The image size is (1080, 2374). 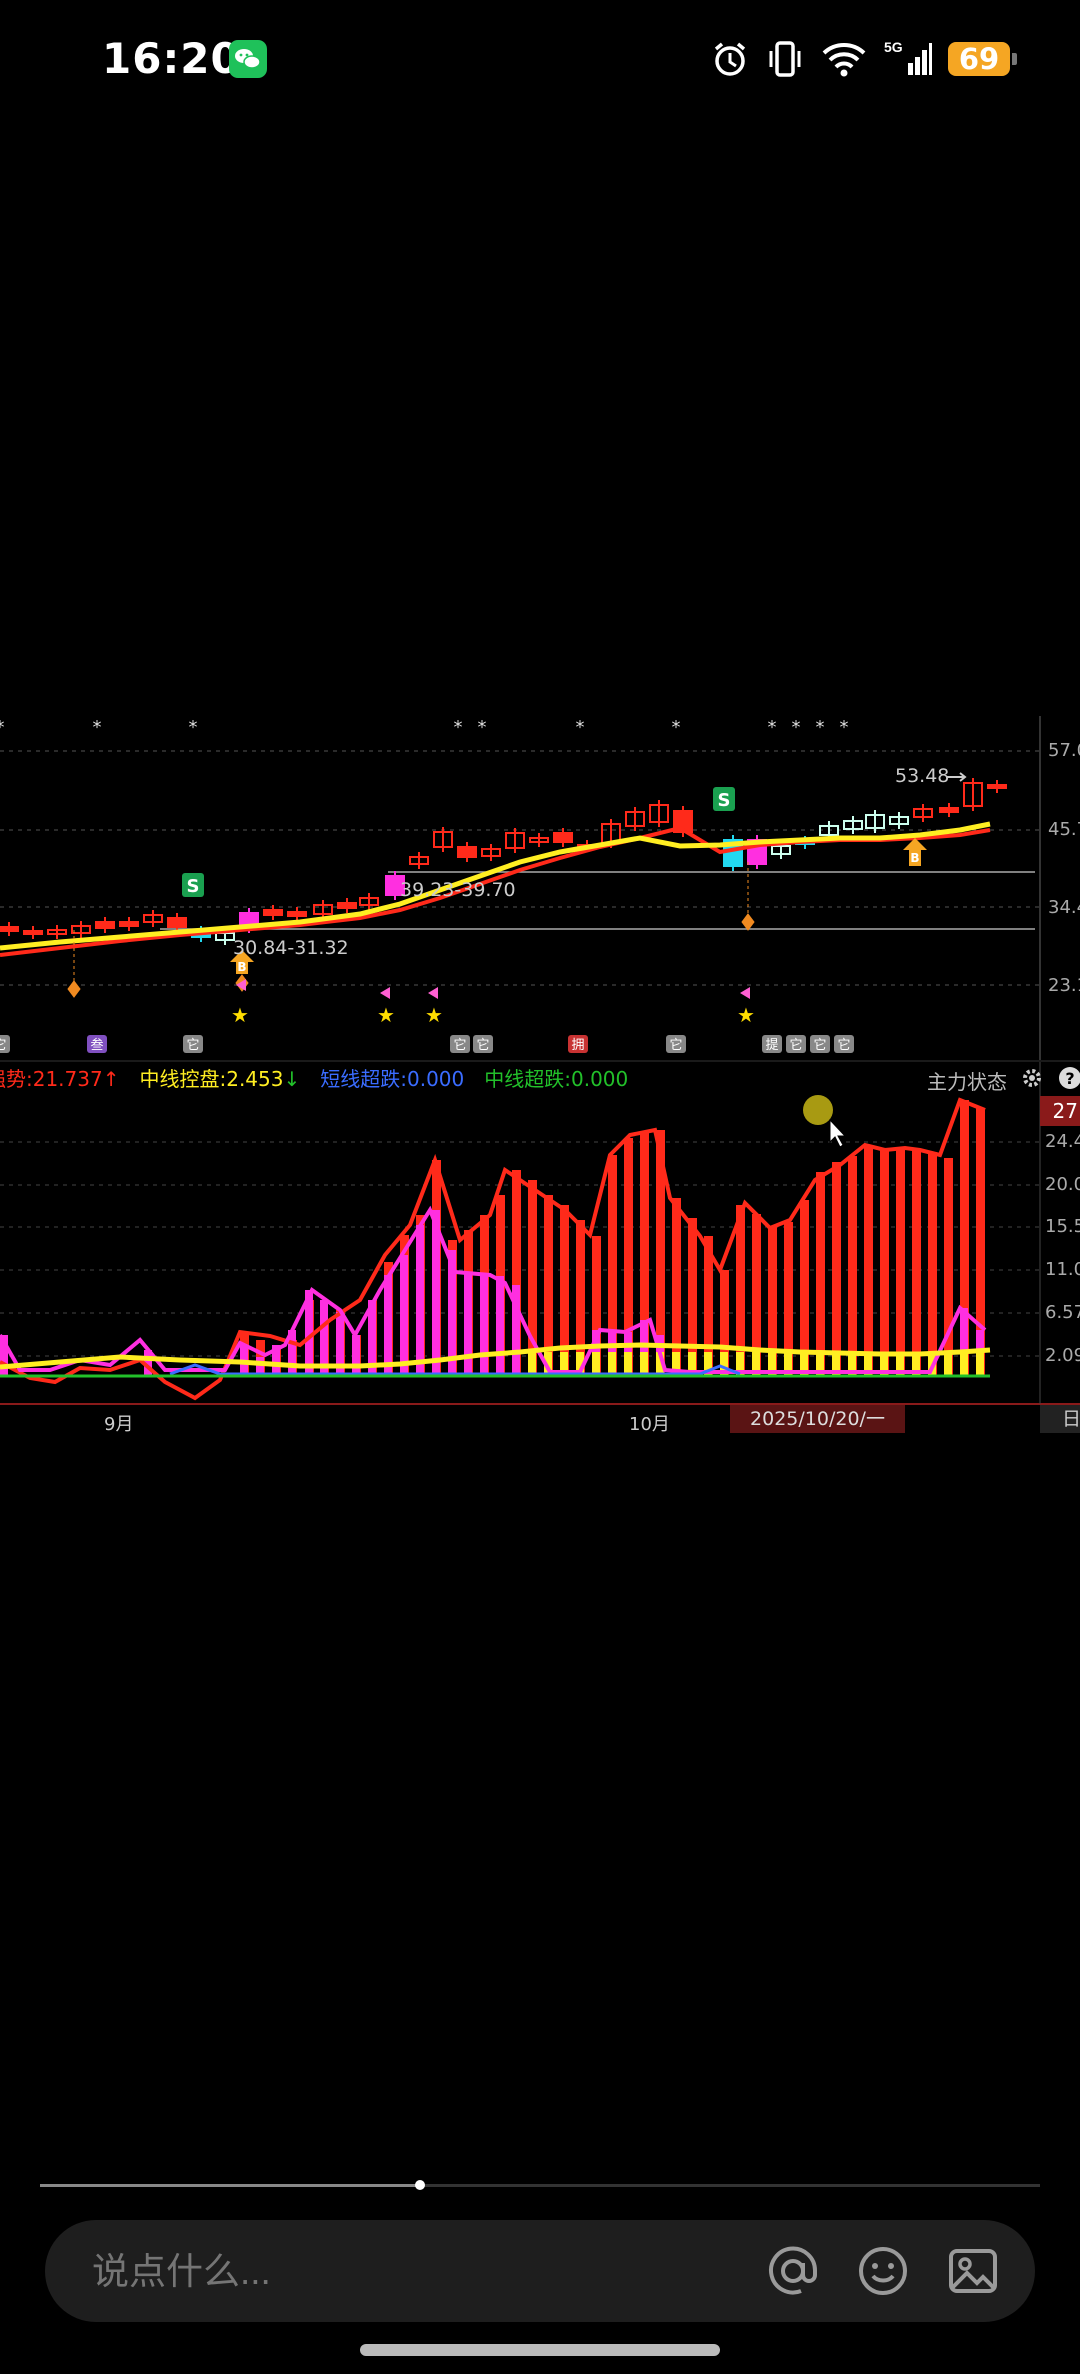 What do you see at coordinates (556, 1079) in the screenshot?
I see `legend-mid-oversold: 中线超跌:0.000` at bounding box center [556, 1079].